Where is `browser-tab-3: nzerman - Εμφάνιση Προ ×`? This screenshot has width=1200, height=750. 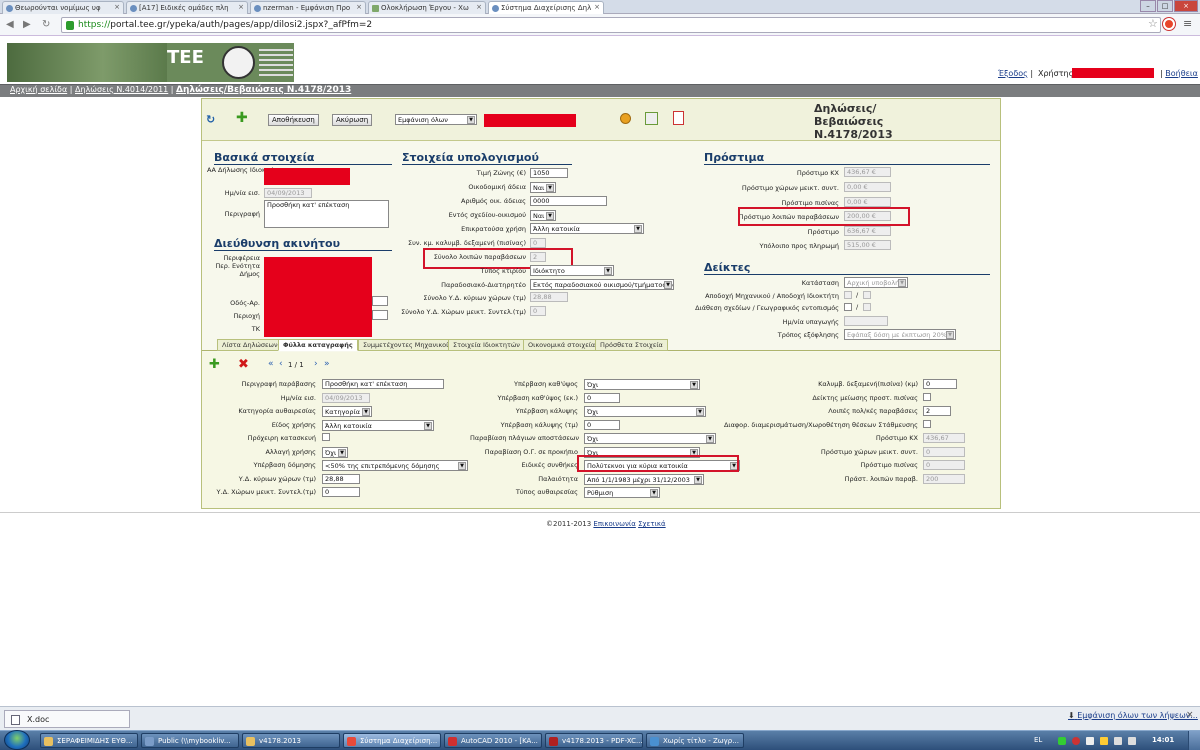 browser-tab-3: nzerman - Εμφάνιση Προ × is located at coordinates (308, 7).